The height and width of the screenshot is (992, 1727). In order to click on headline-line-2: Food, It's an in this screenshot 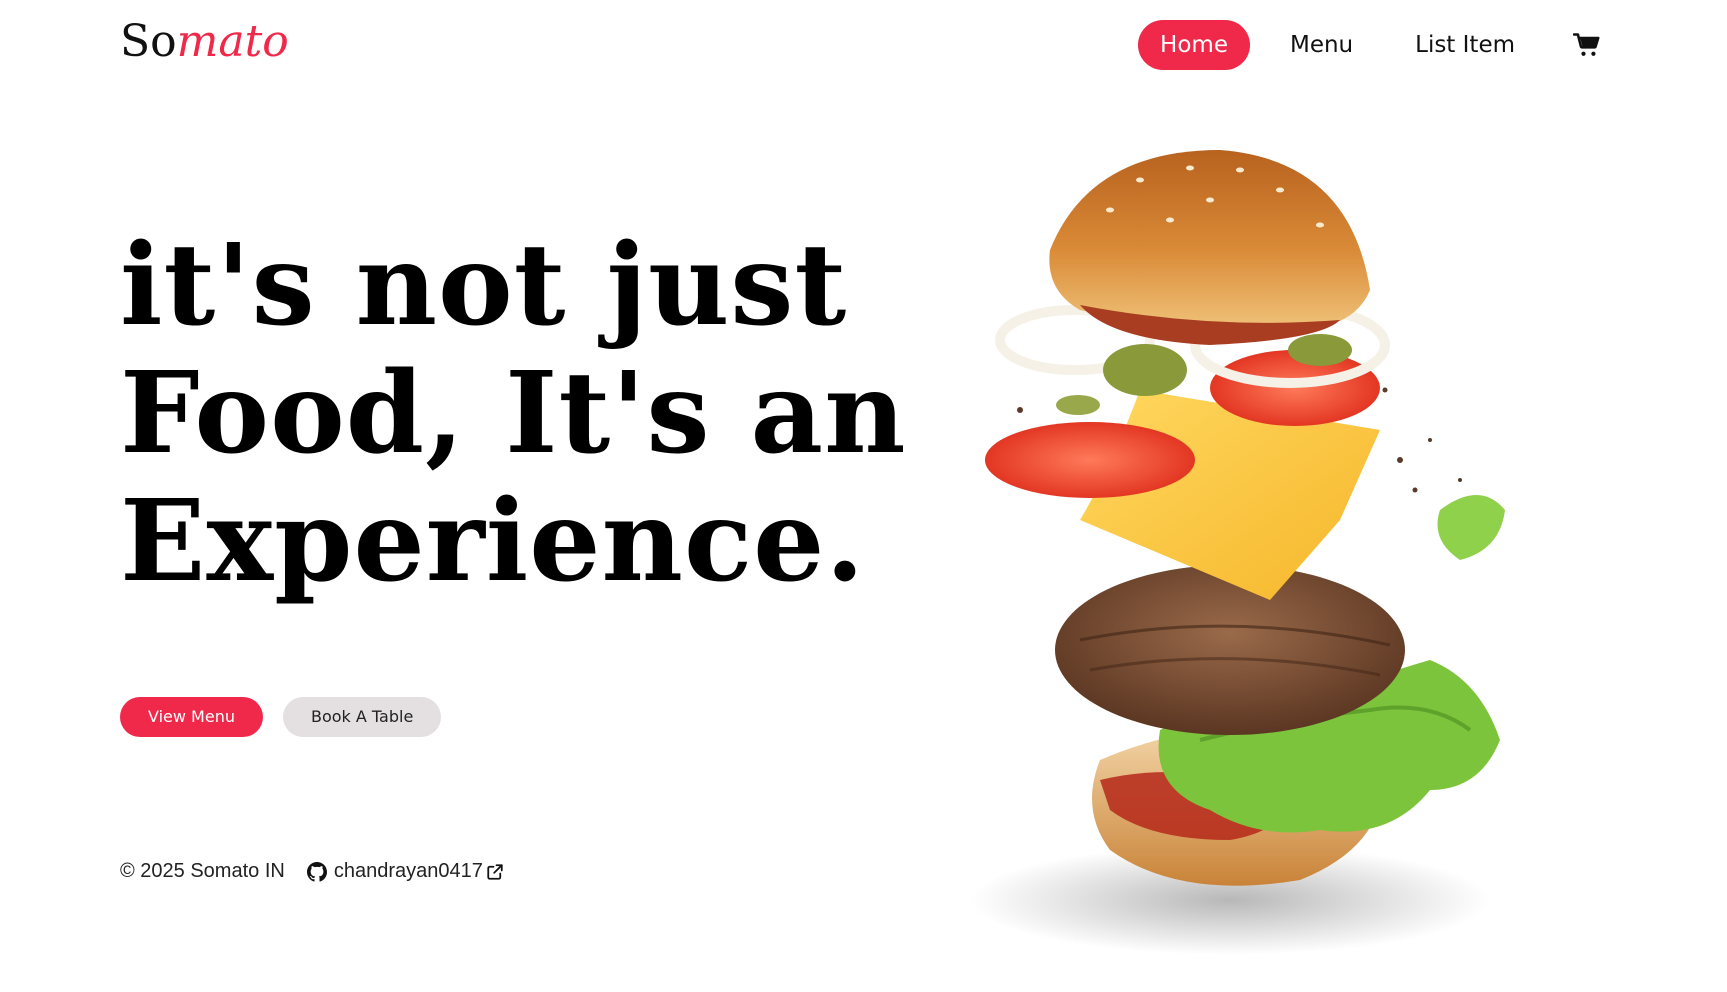, I will do `click(513, 413)`.